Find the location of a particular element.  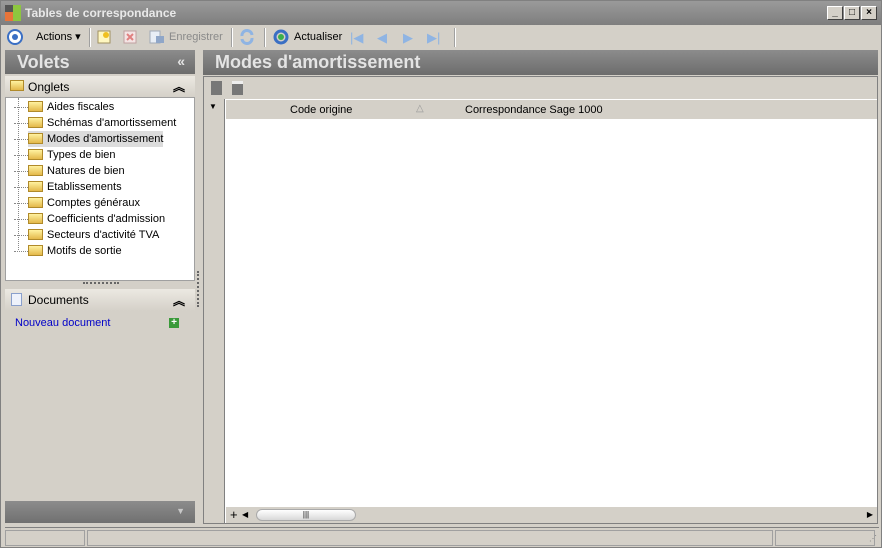

save-button: Enregistrer is located at coordinates (196, 37).